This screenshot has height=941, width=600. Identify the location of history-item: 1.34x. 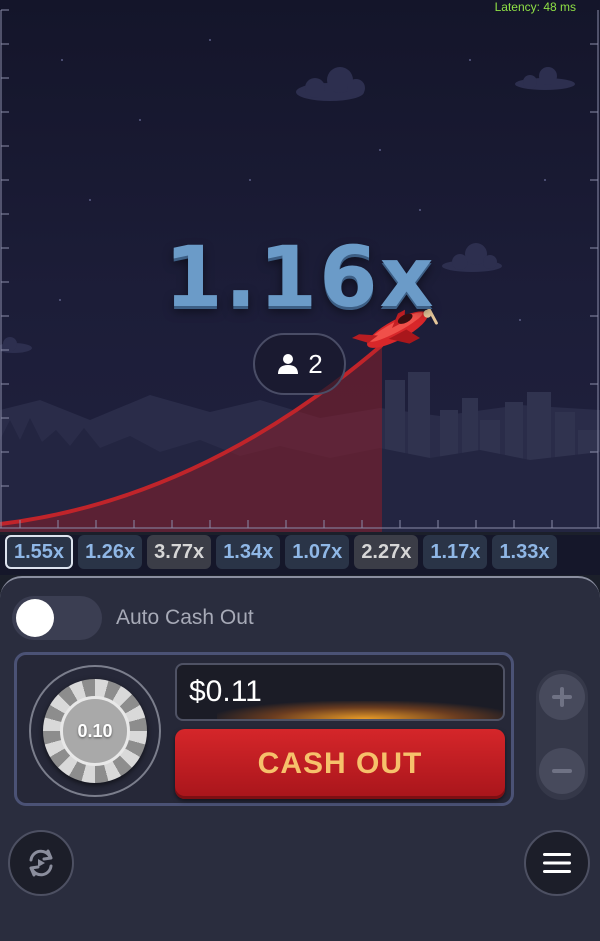
(248, 552).